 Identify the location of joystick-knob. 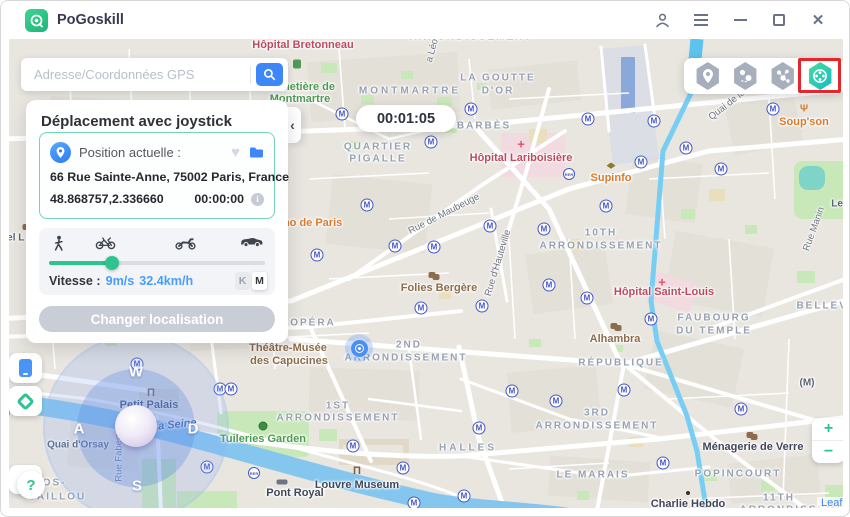
(136, 426).